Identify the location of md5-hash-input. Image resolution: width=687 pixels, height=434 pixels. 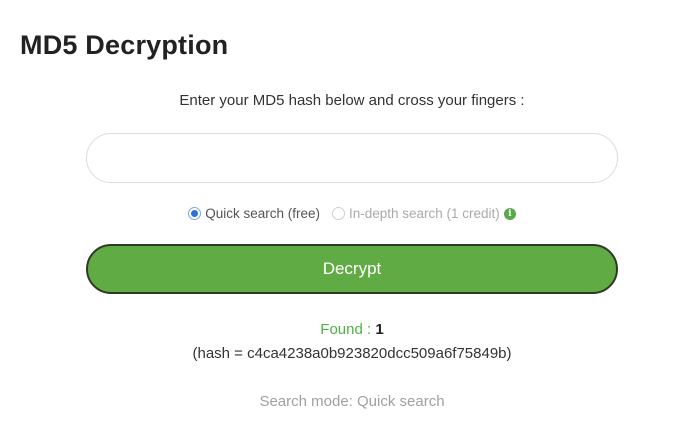
(352, 158).